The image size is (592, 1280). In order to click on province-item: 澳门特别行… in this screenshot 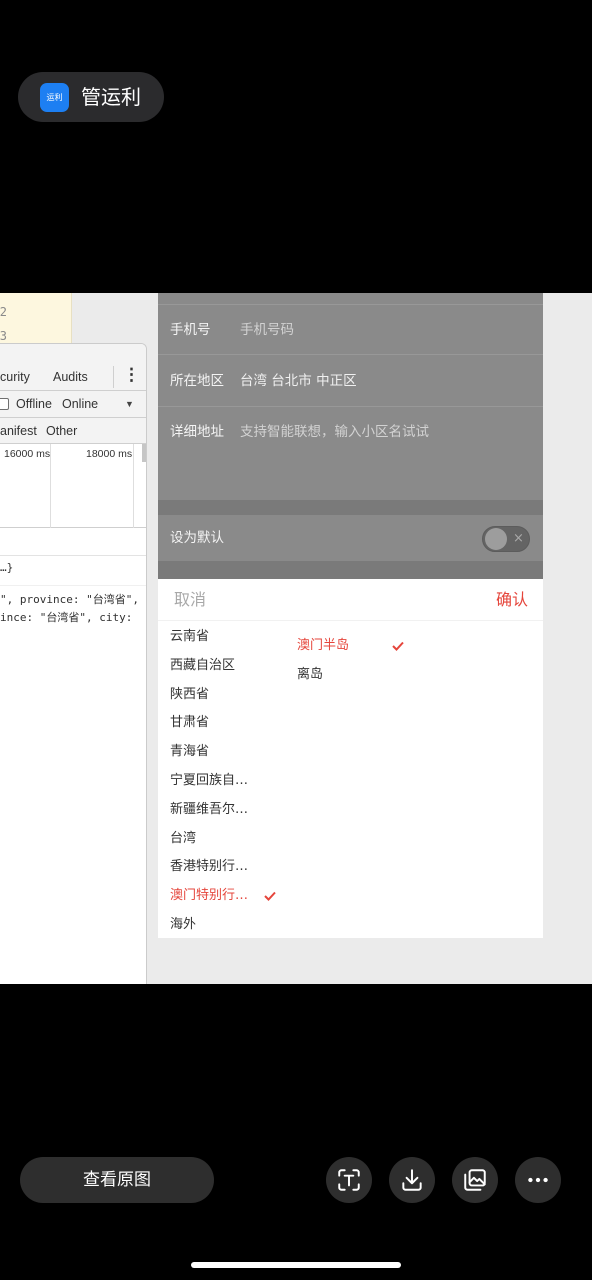, I will do `click(220, 896)`.